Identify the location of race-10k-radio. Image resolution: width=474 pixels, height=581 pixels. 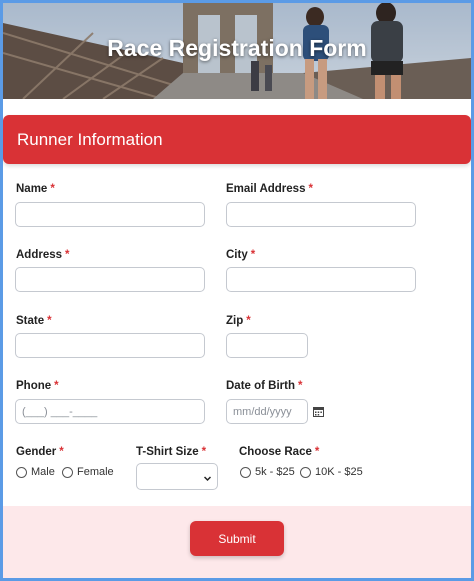
(305, 472).